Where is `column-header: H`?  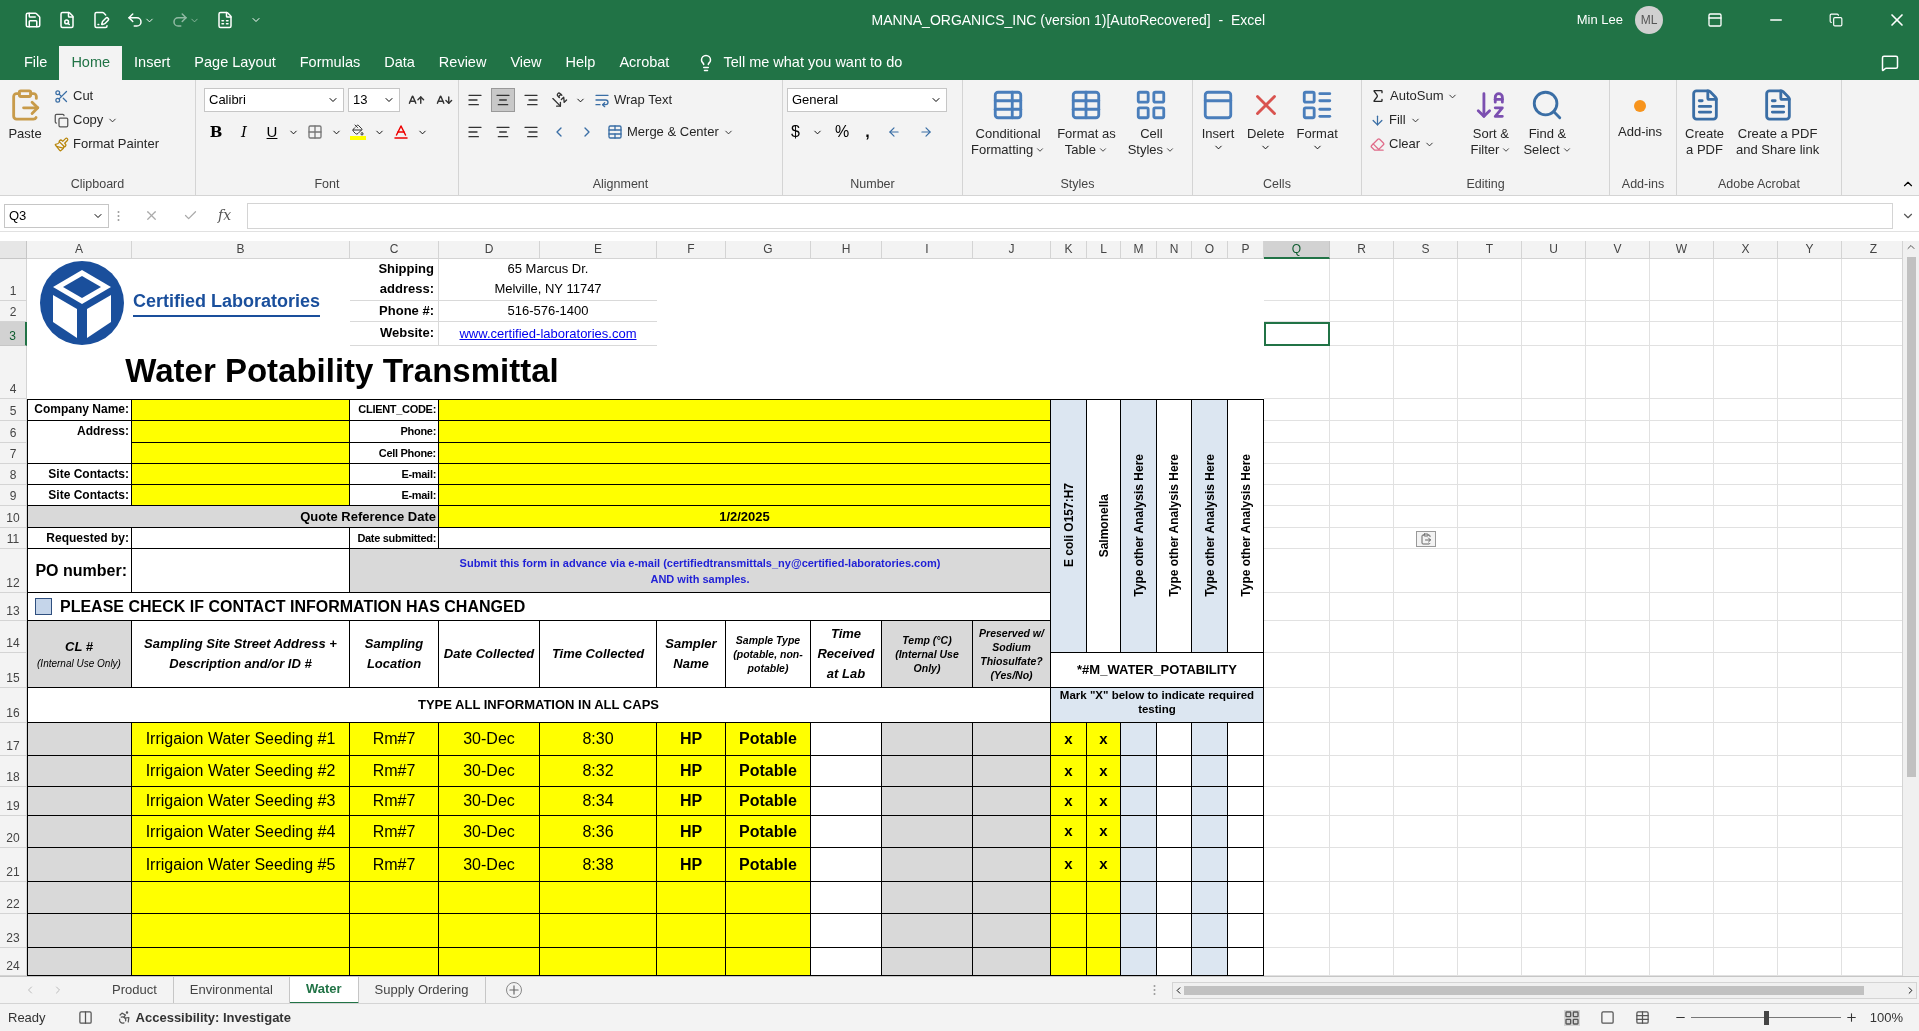
column-header: H is located at coordinates (846, 250).